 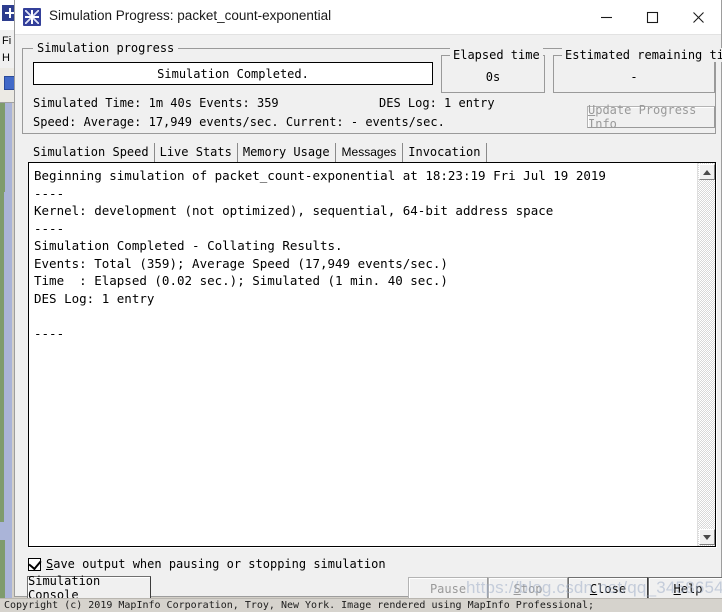 I want to click on estimated-remaining-time-value: -, so click(x=634, y=77).